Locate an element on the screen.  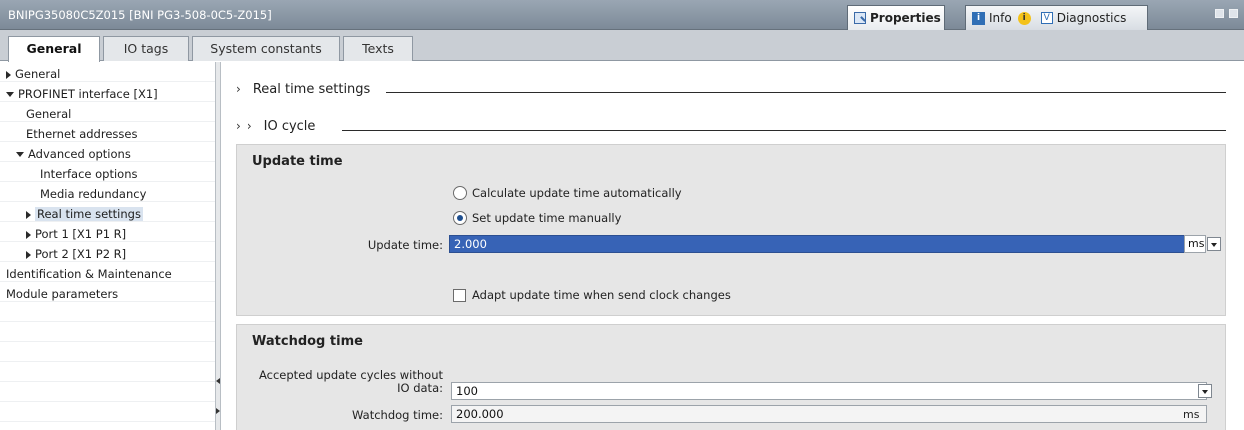
tab-general: General is located at coordinates (54, 49).